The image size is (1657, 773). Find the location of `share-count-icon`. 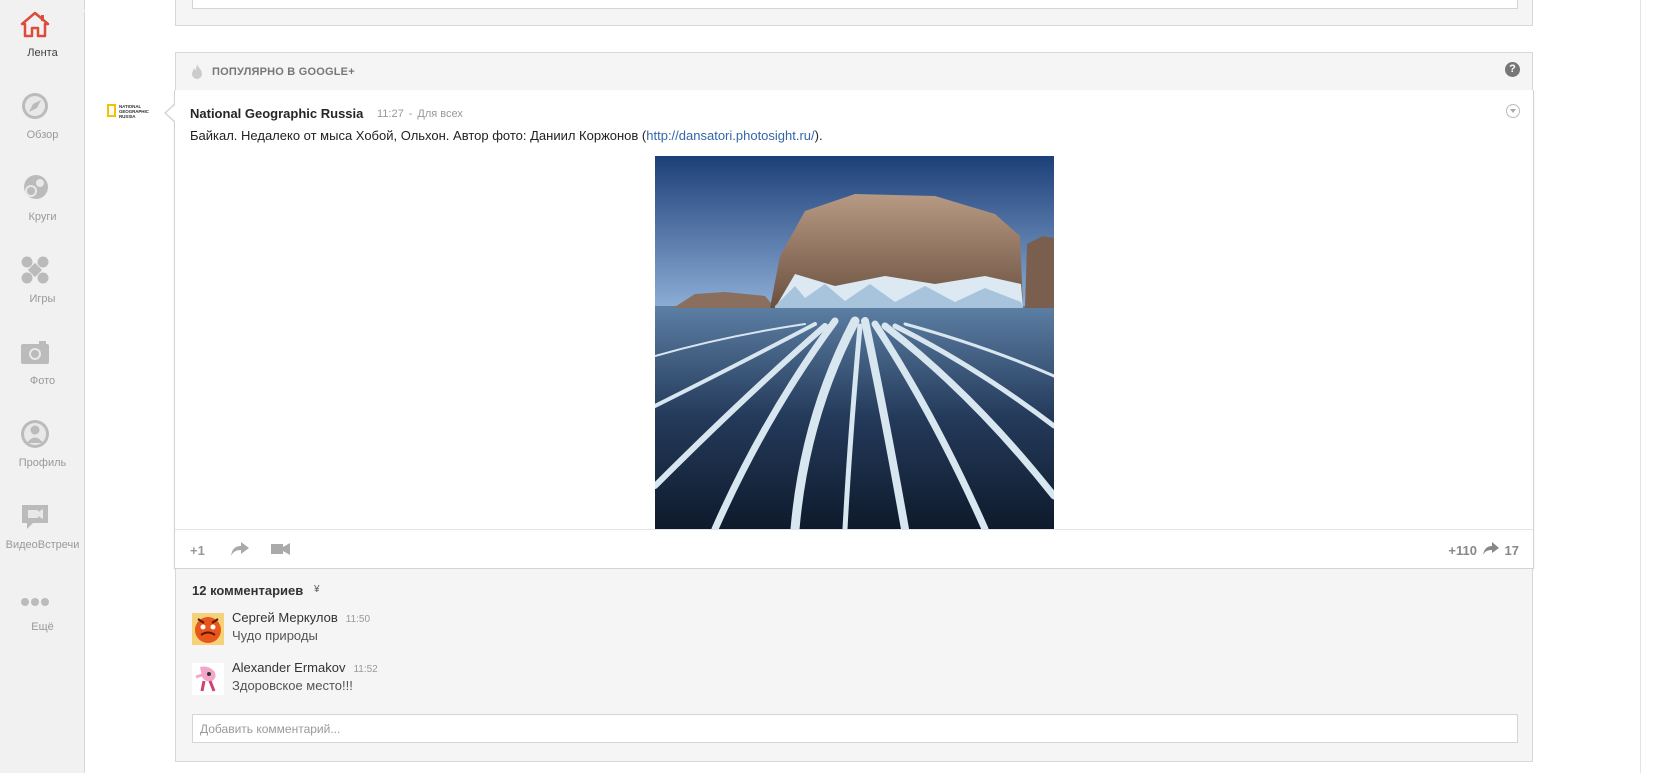

share-count-icon is located at coordinates (1491, 548).